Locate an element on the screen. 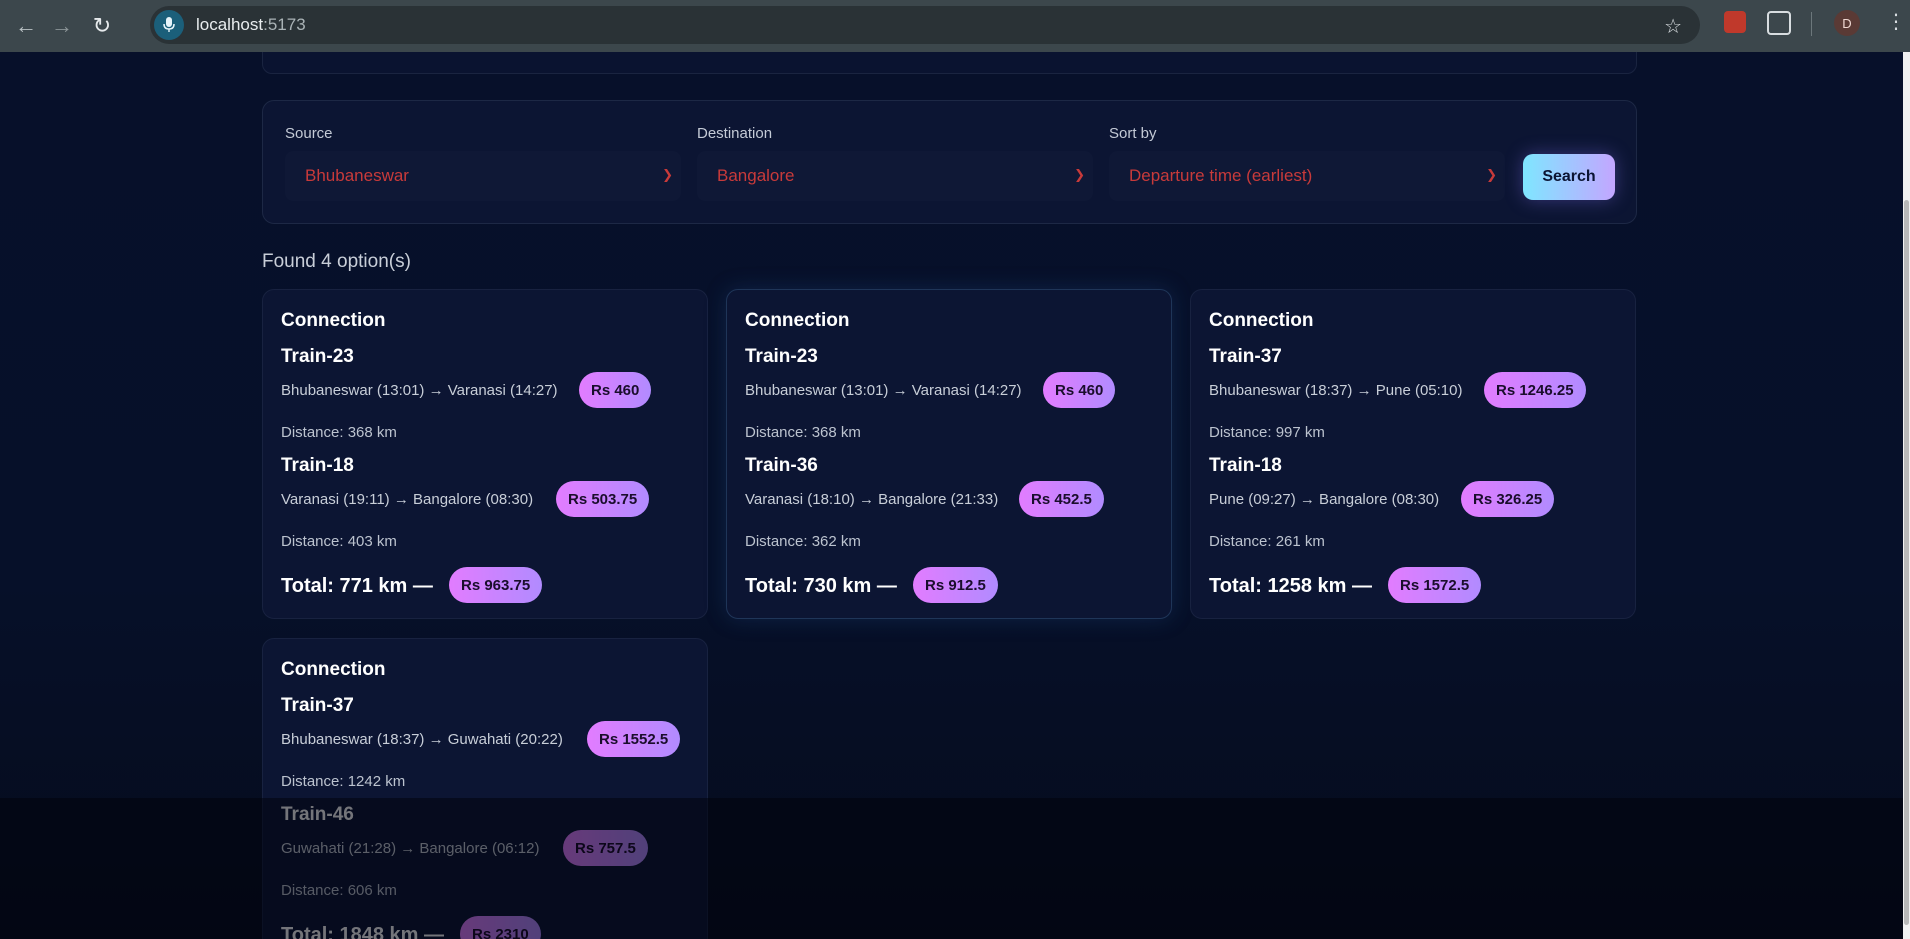  total-text: Total: 1258 km — is located at coordinates (1291, 586).